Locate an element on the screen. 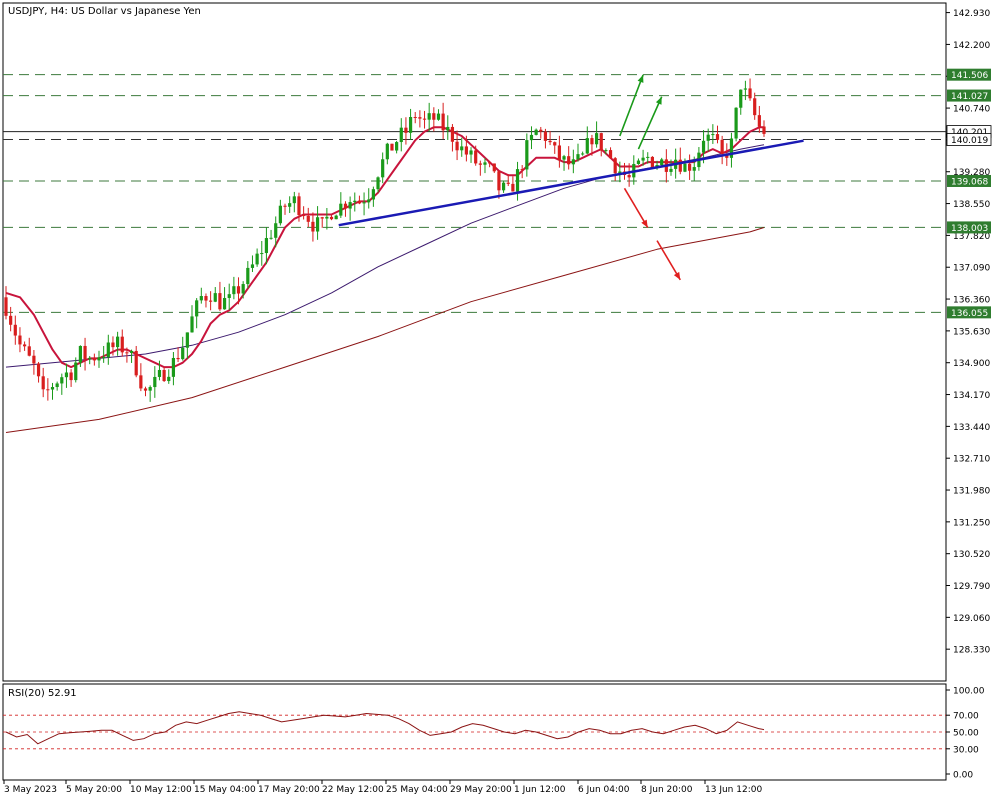  price-tick-label: 134.900 is located at coordinates (971, 364).